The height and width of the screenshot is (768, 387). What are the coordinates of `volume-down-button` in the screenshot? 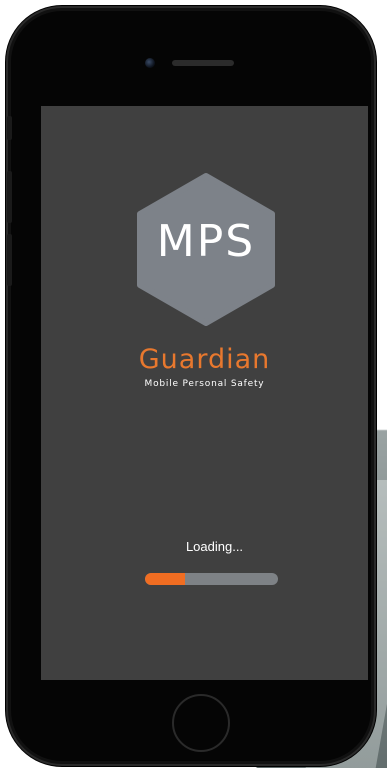 It's located at (9, 260).